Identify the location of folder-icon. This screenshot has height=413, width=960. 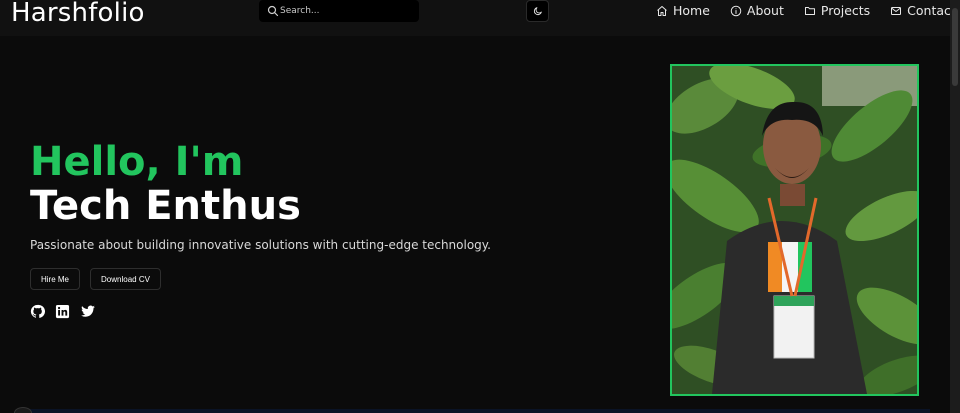
(809, 10).